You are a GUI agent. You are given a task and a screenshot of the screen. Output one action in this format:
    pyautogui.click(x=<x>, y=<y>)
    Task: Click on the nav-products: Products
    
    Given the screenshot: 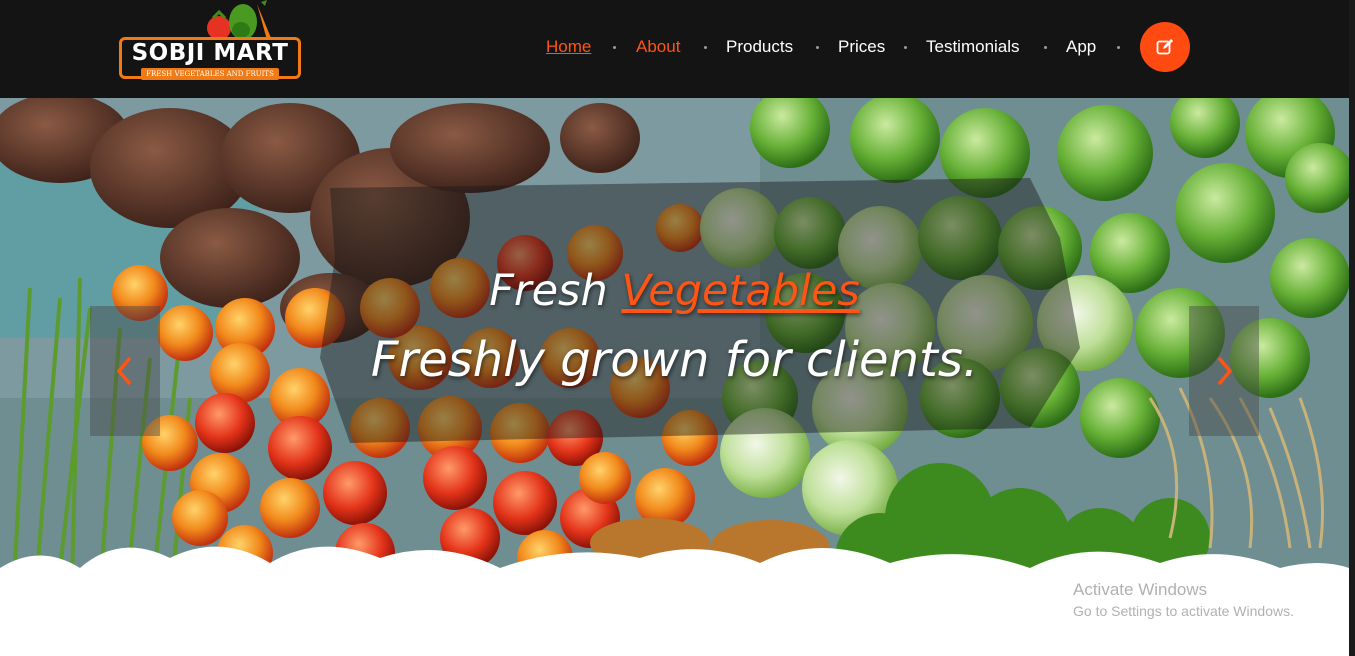 What is the action you would take?
    pyautogui.click(x=759, y=47)
    